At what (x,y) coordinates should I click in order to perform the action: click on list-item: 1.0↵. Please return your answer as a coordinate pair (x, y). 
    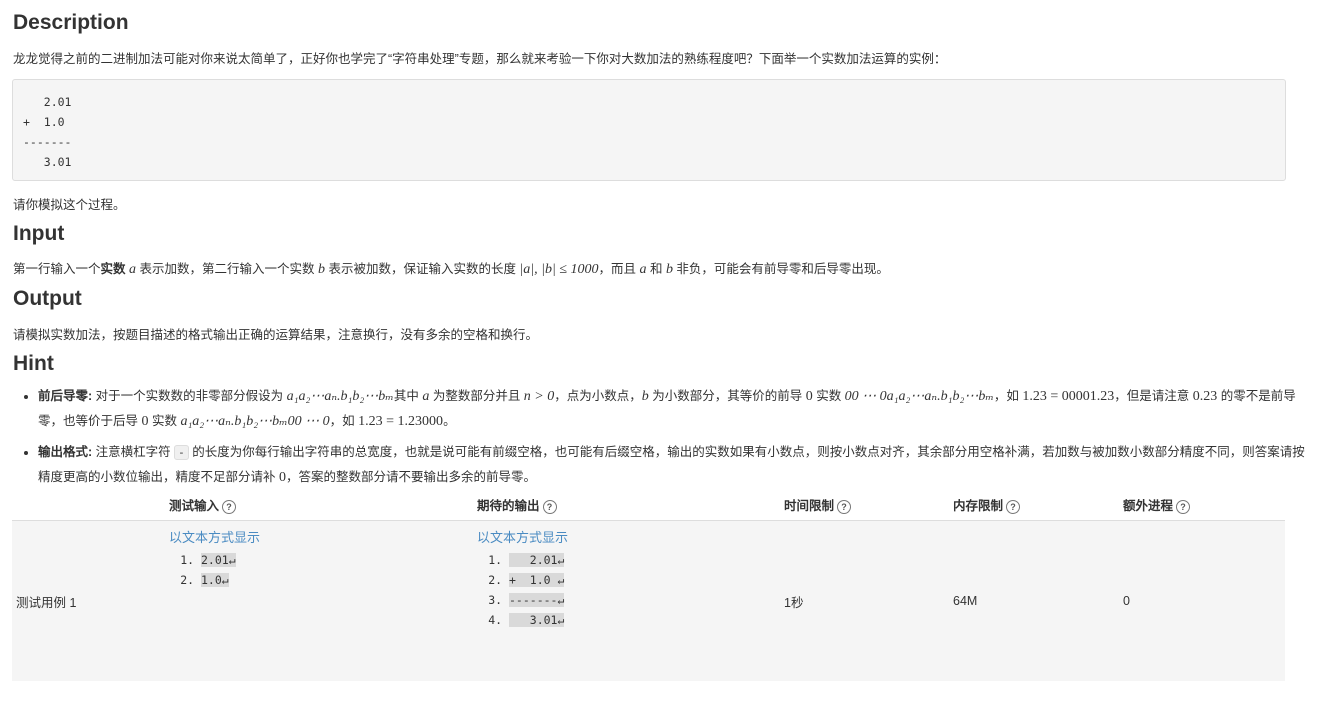
    Looking at the image, I should click on (335, 580).